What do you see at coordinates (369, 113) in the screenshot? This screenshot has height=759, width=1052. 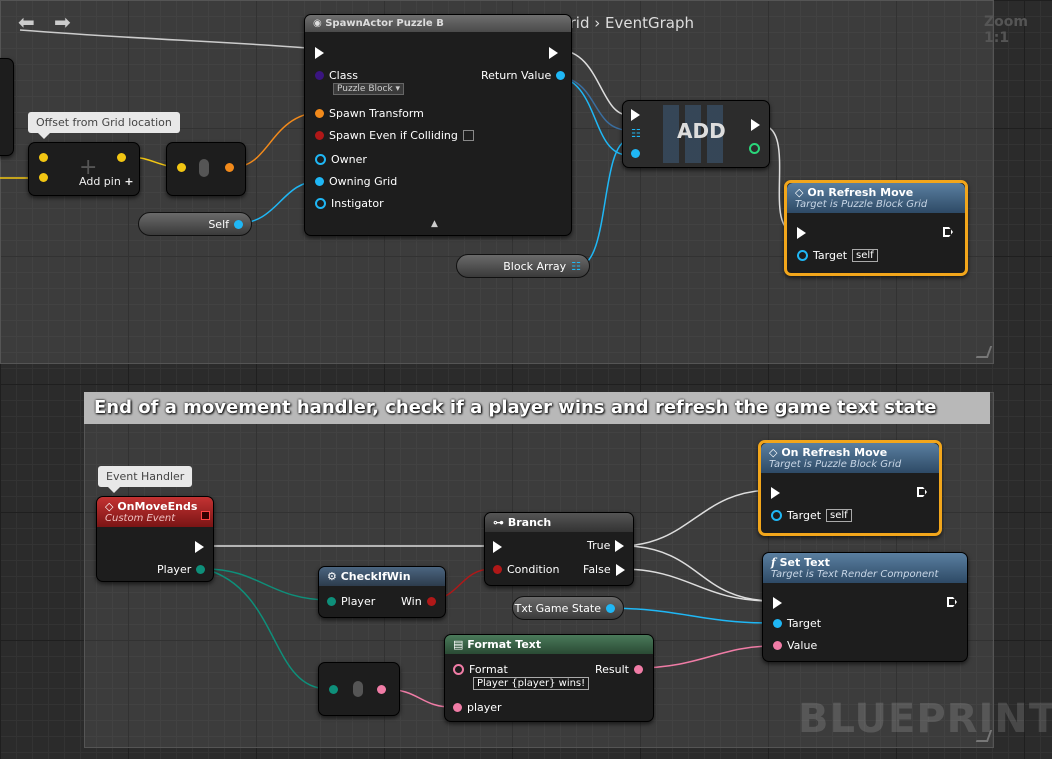 I see `spawn-transform-row: Spawn Transform` at bounding box center [369, 113].